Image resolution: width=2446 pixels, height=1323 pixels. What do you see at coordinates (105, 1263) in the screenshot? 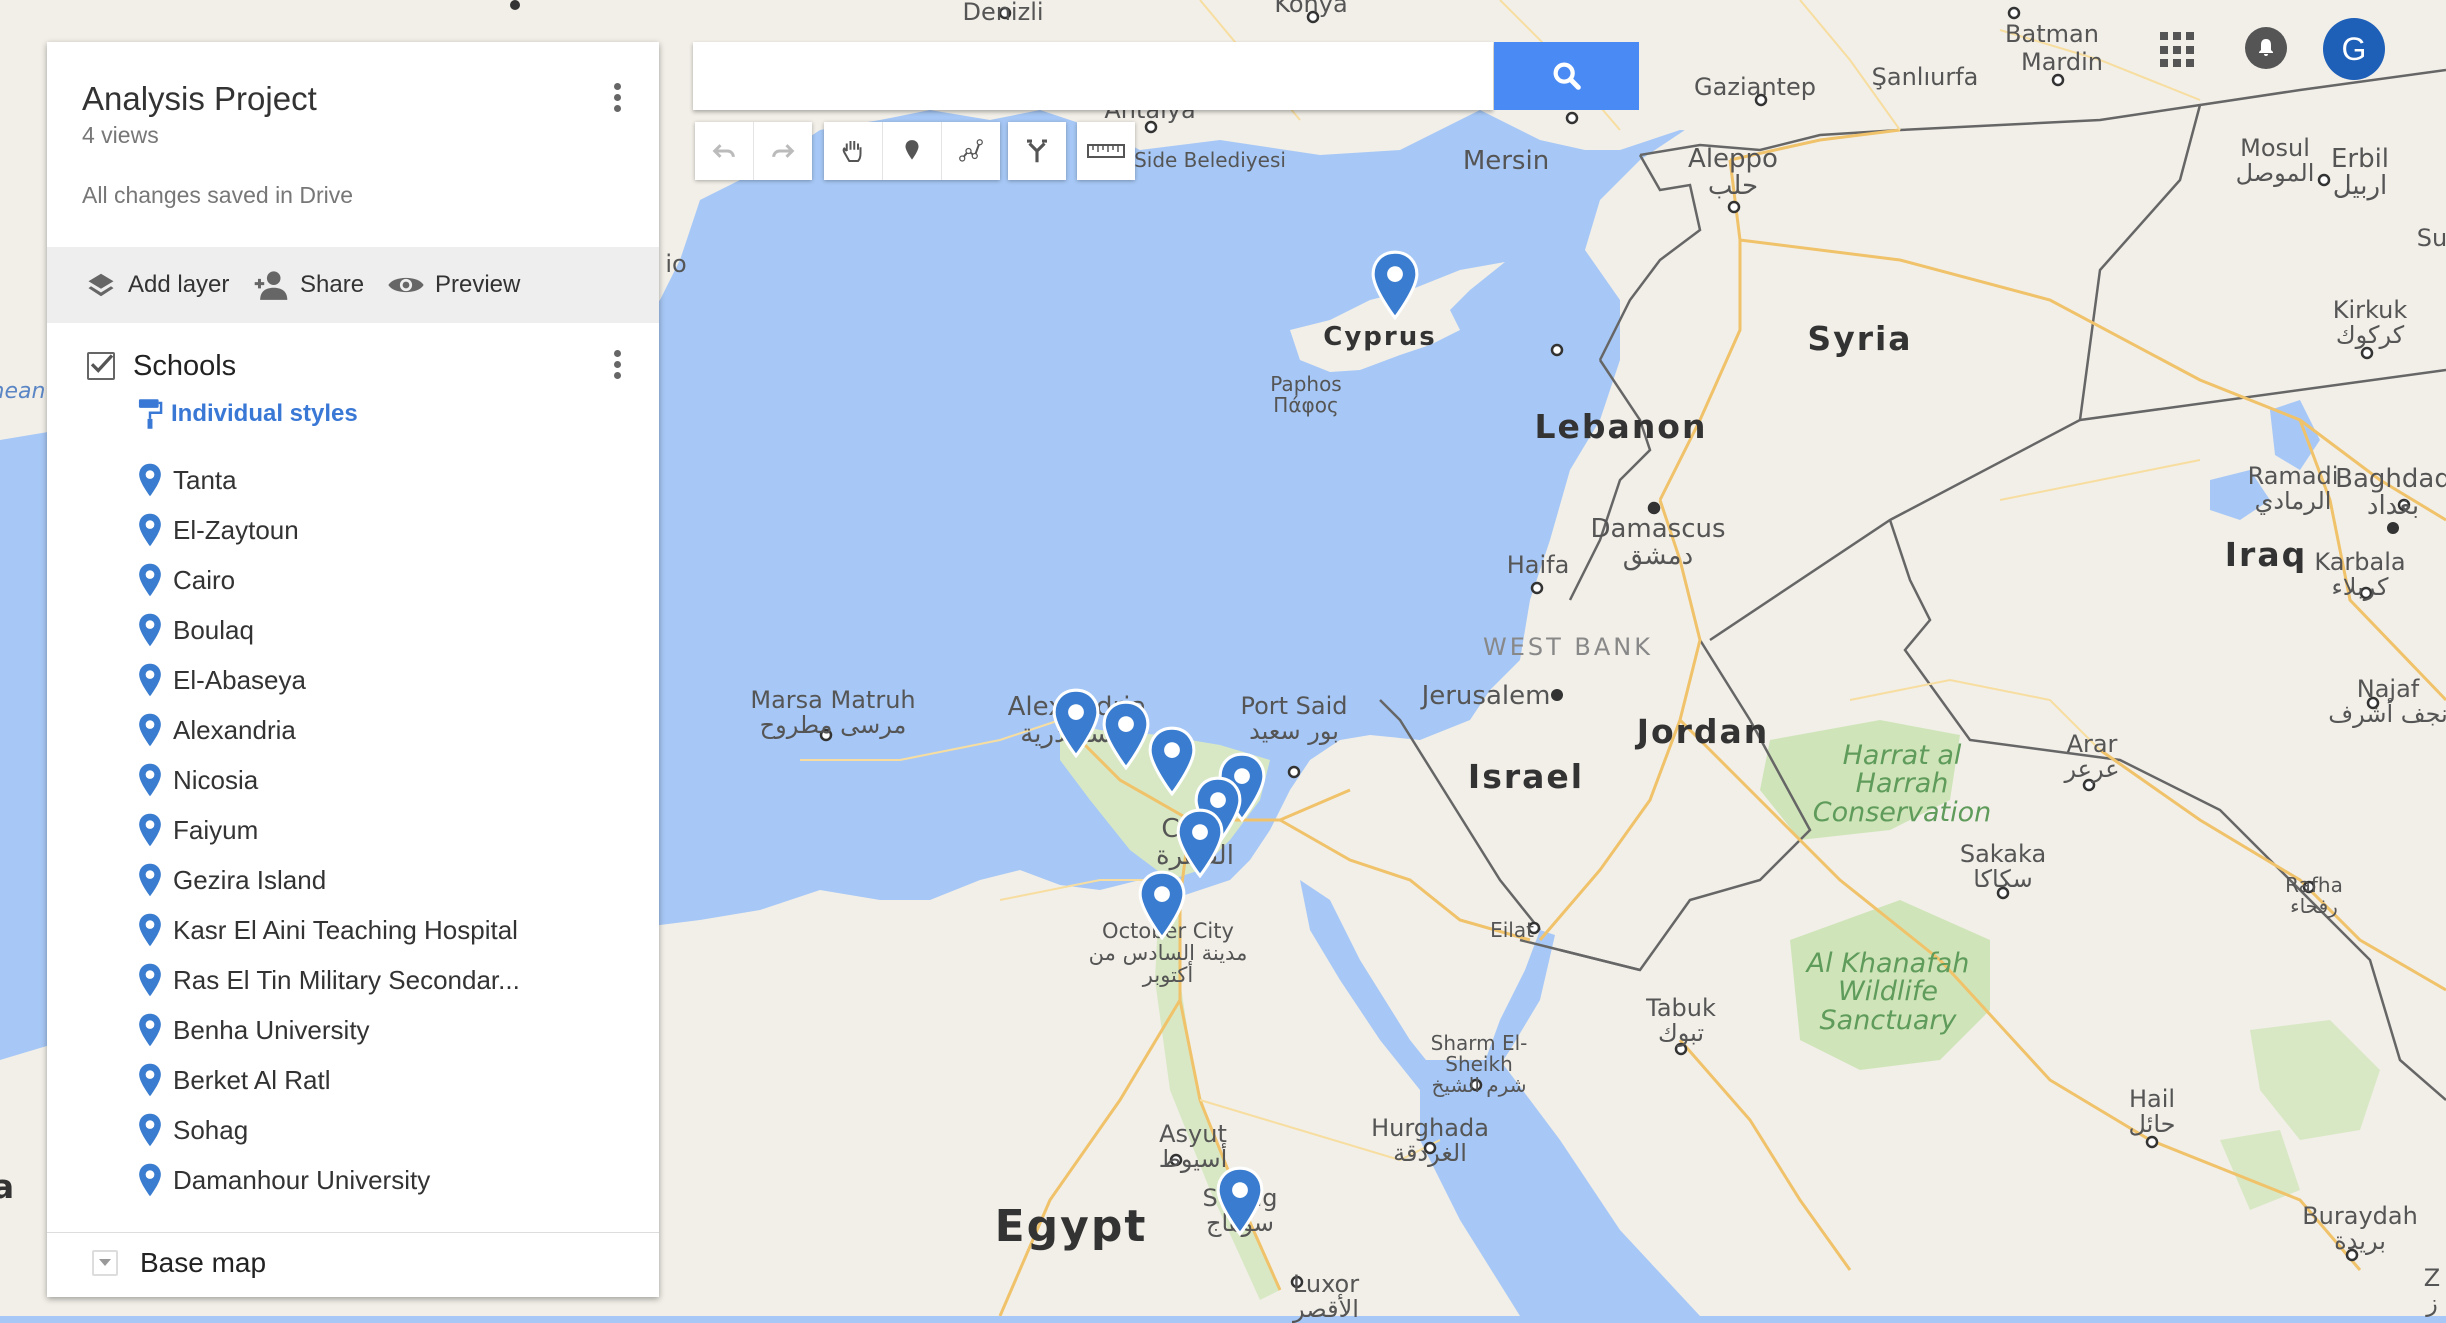
I see `expand-caret-icon` at bounding box center [105, 1263].